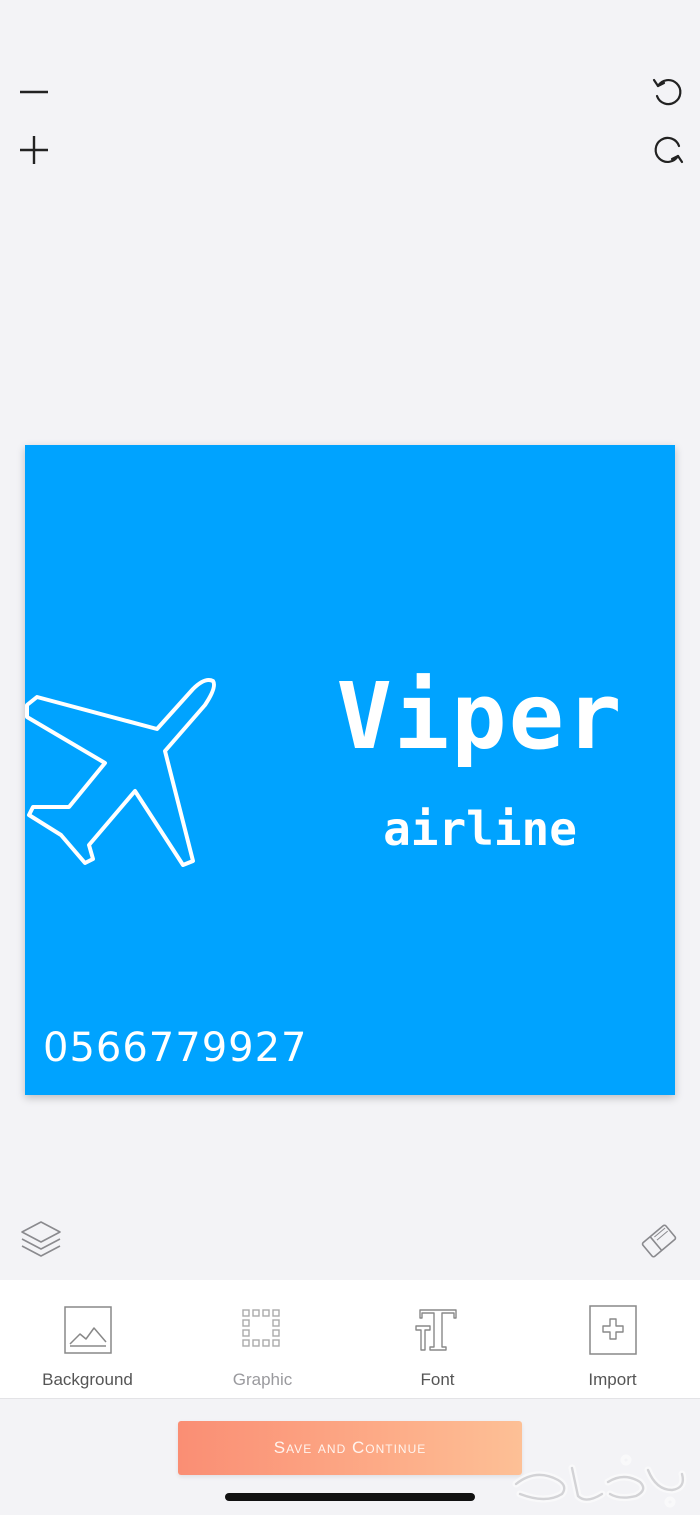 The image size is (700, 1515). I want to click on layers-button, so click(41, 1241).